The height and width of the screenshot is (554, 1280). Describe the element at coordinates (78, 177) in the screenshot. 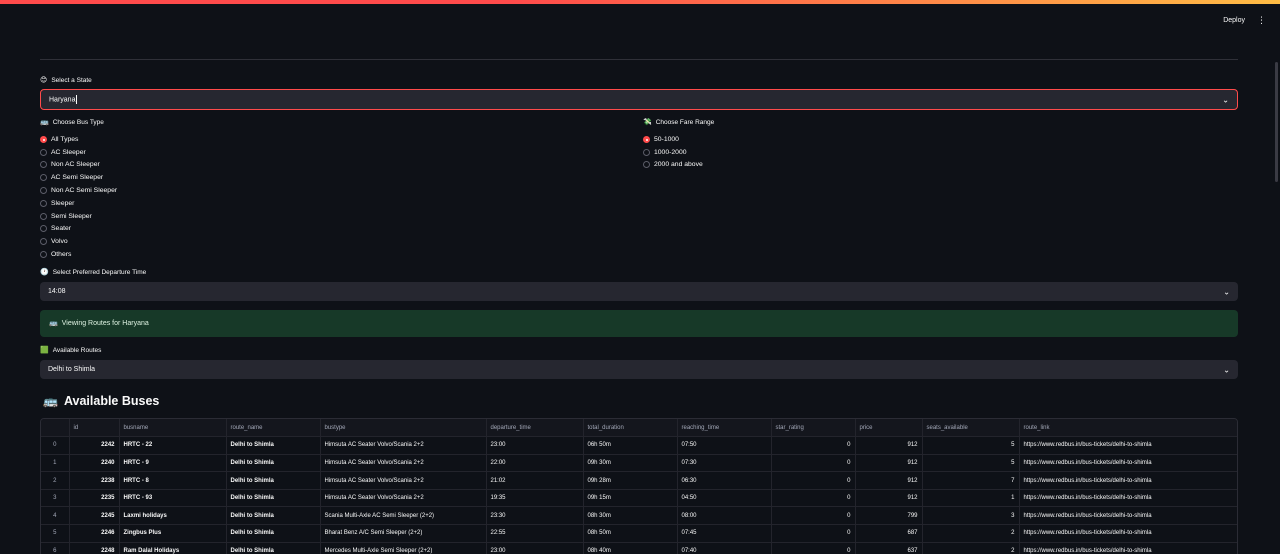

I see `bus-type-option: AC Semi Sleeper` at that location.